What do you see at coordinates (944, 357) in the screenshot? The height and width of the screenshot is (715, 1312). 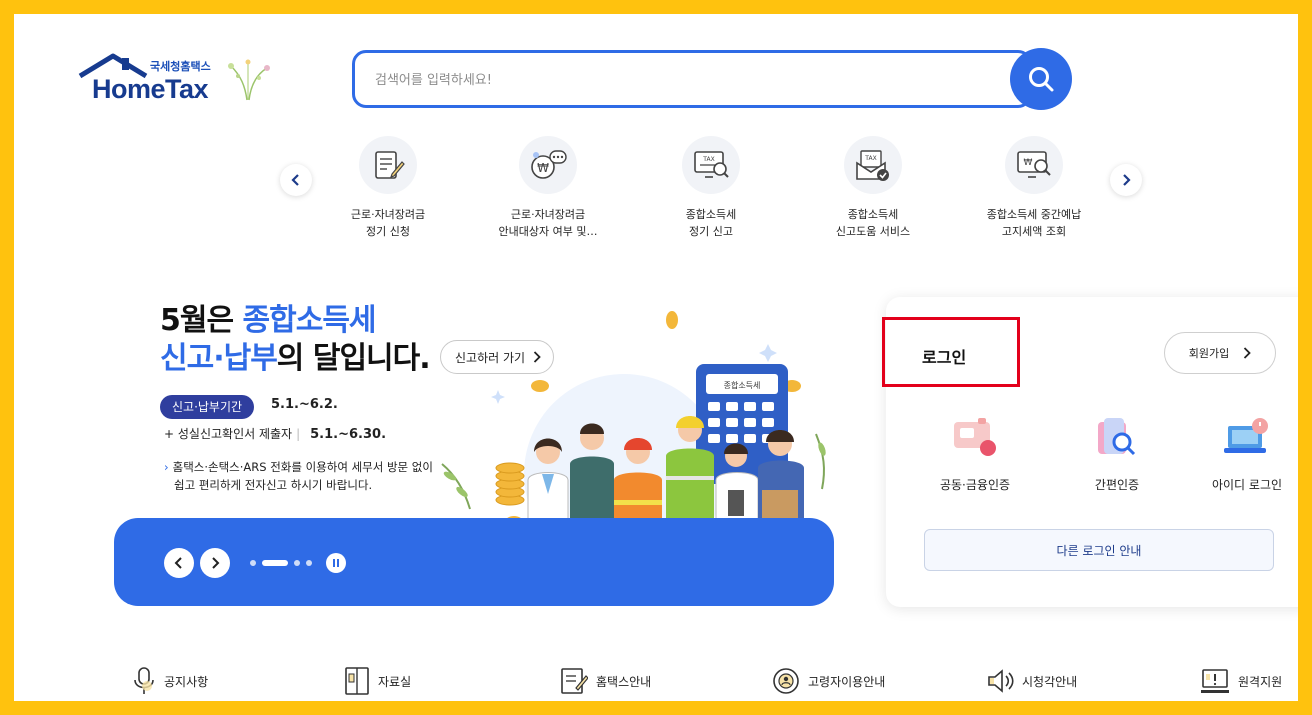 I see `login-title: 로그인` at bounding box center [944, 357].